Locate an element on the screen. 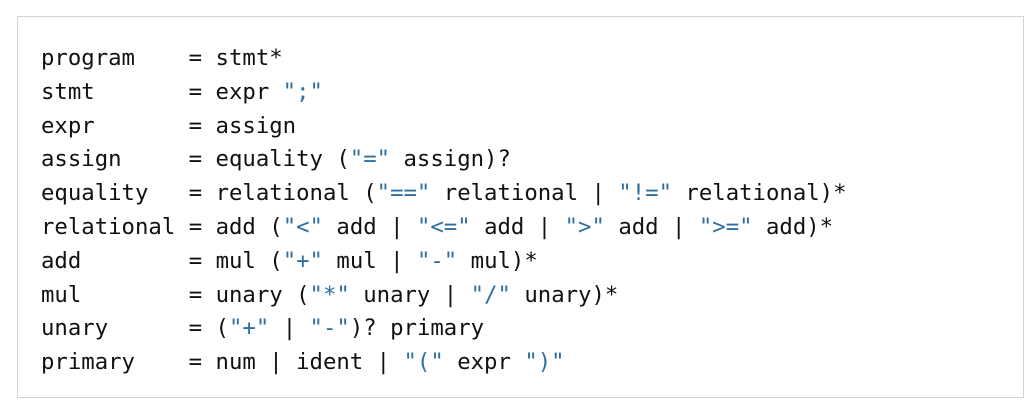  rule-name: relational is located at coordinates (108, 226).